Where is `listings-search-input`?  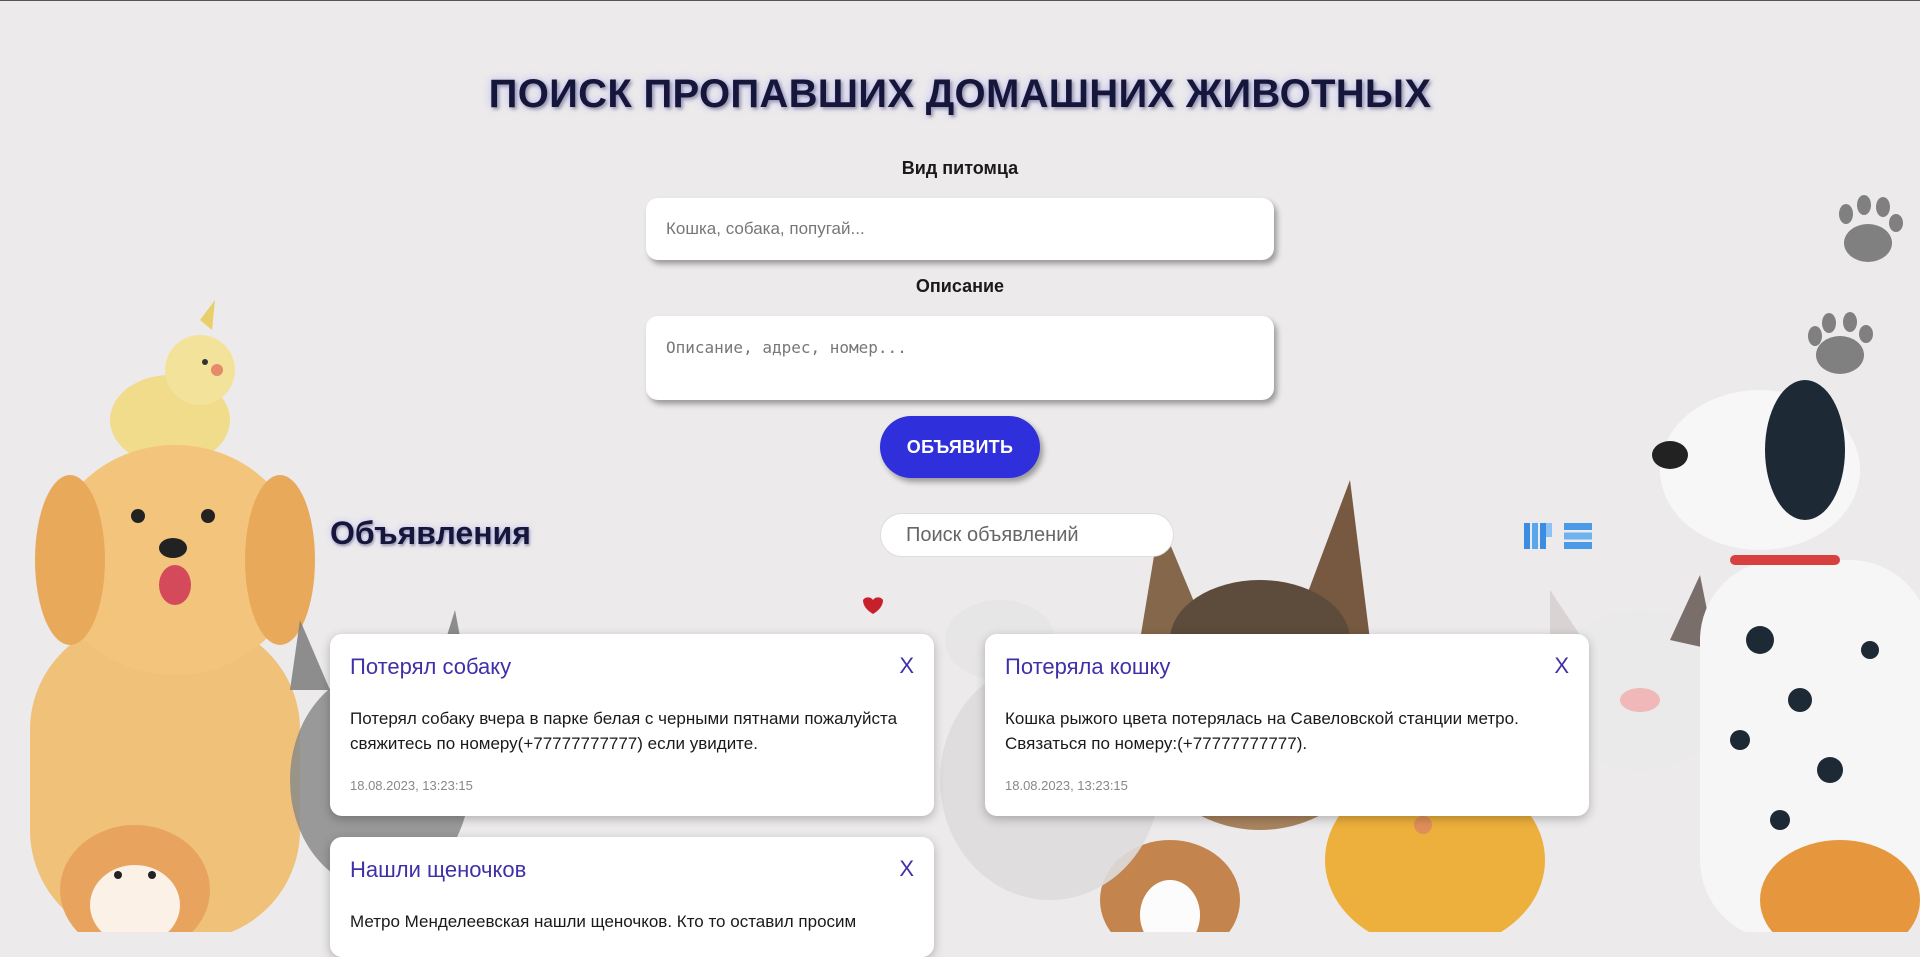
listings-search-input is located at coordinates (1027, 535).